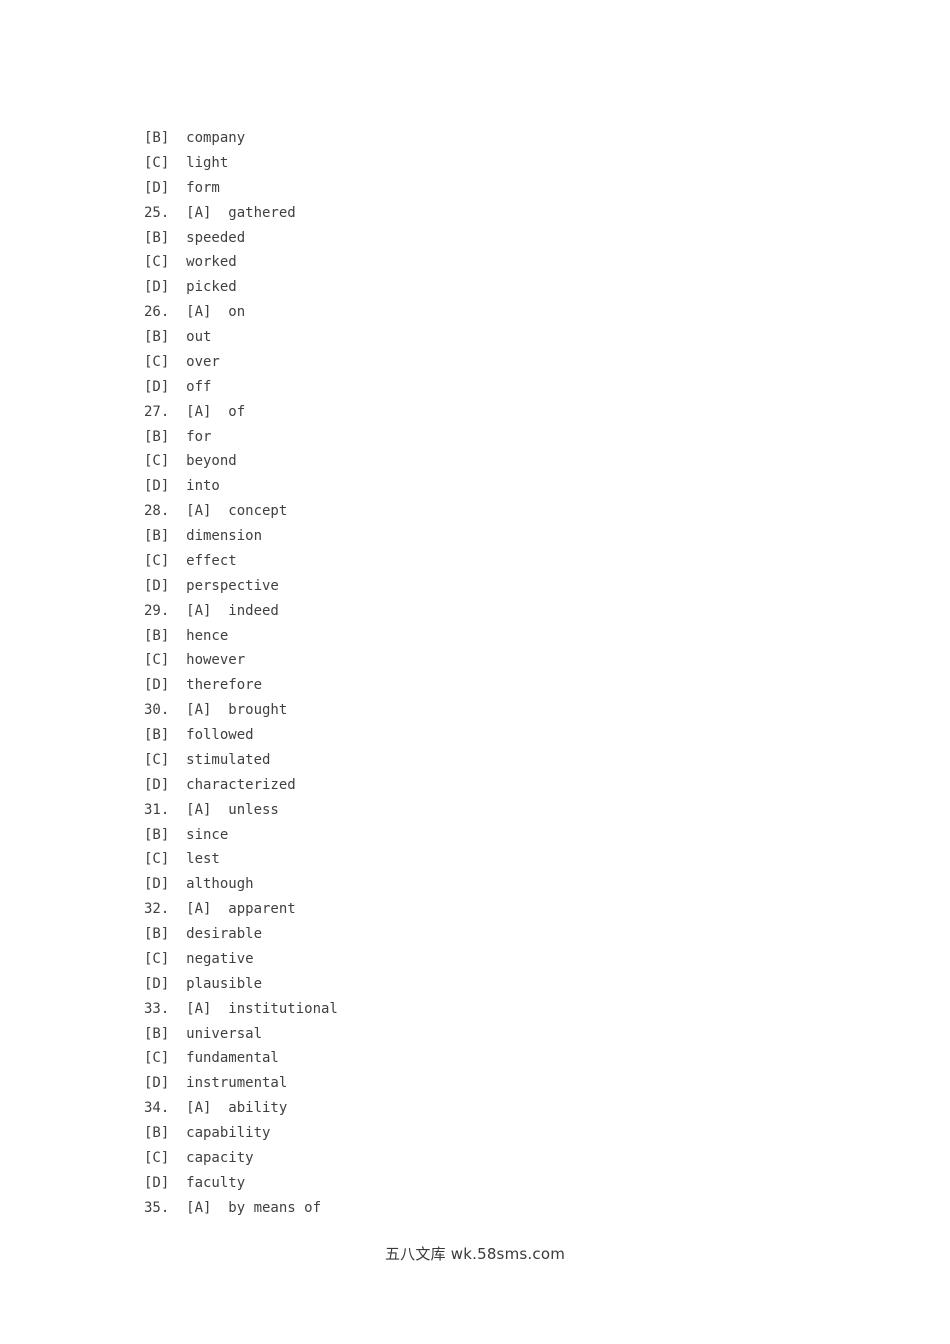  I want to click on option-line: [B] out, so click(178, 337).